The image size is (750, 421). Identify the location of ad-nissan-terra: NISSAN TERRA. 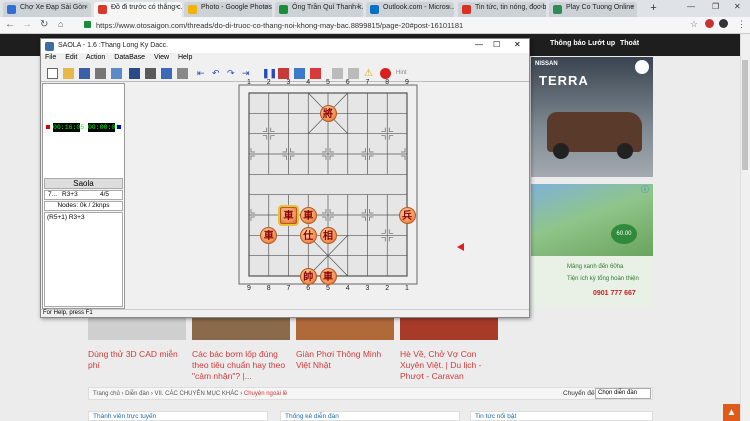
(592, 117).